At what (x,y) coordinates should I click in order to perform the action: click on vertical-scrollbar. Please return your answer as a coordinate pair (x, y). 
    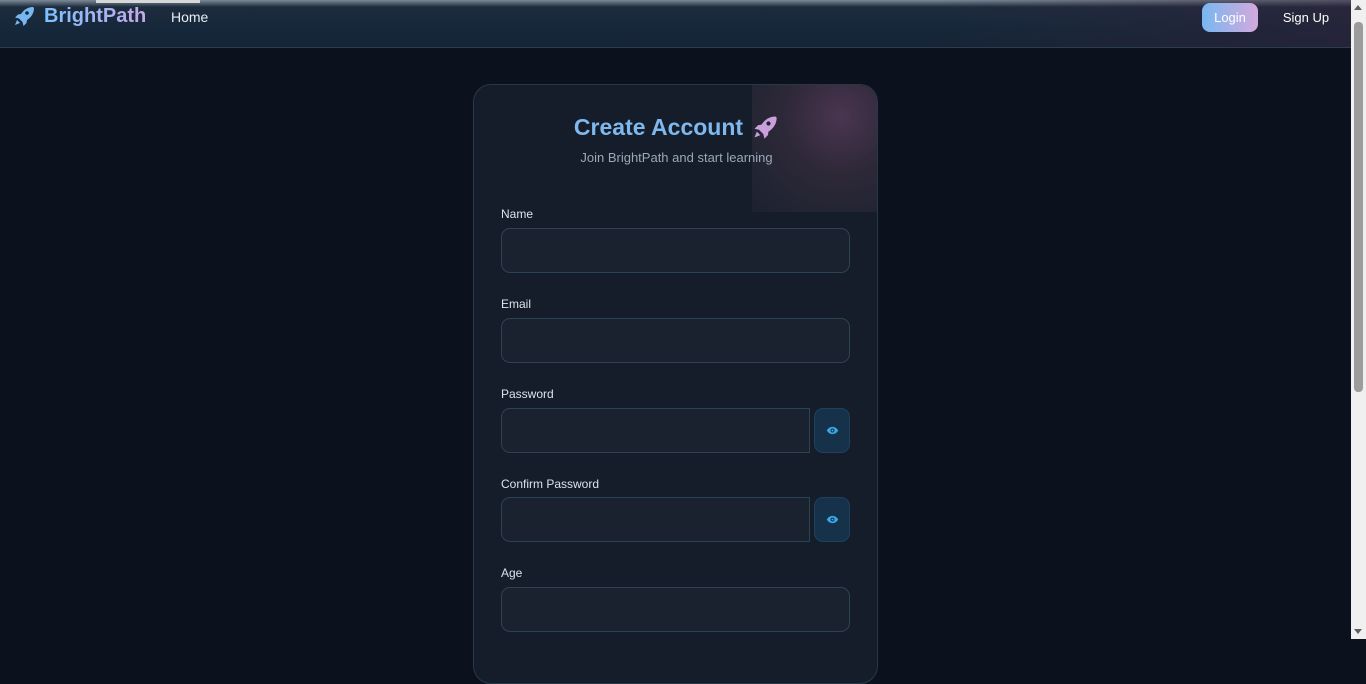
    Looking at the image, I should click on (1358, 319).